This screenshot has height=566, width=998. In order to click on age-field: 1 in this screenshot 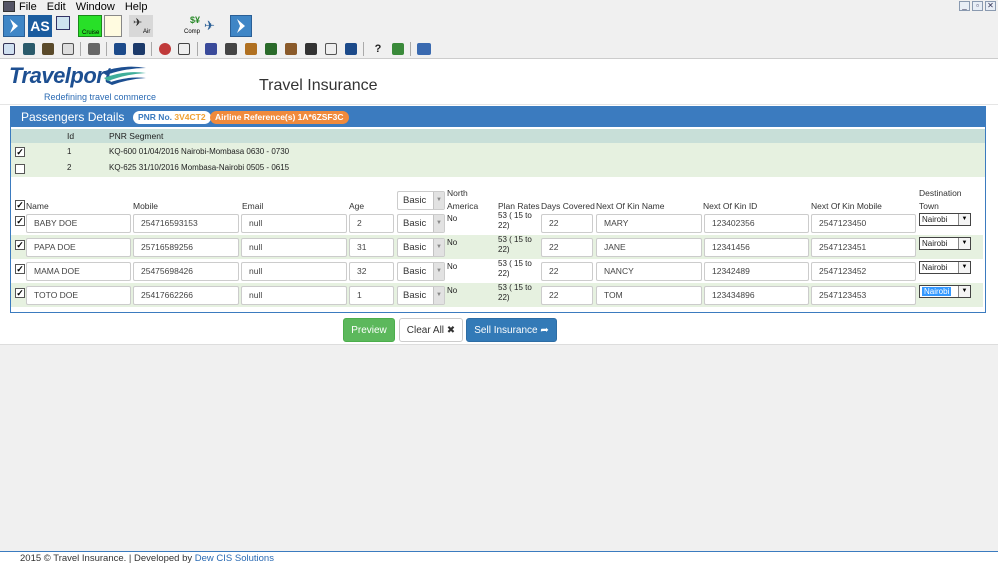, I will do `click(371, 295)`.